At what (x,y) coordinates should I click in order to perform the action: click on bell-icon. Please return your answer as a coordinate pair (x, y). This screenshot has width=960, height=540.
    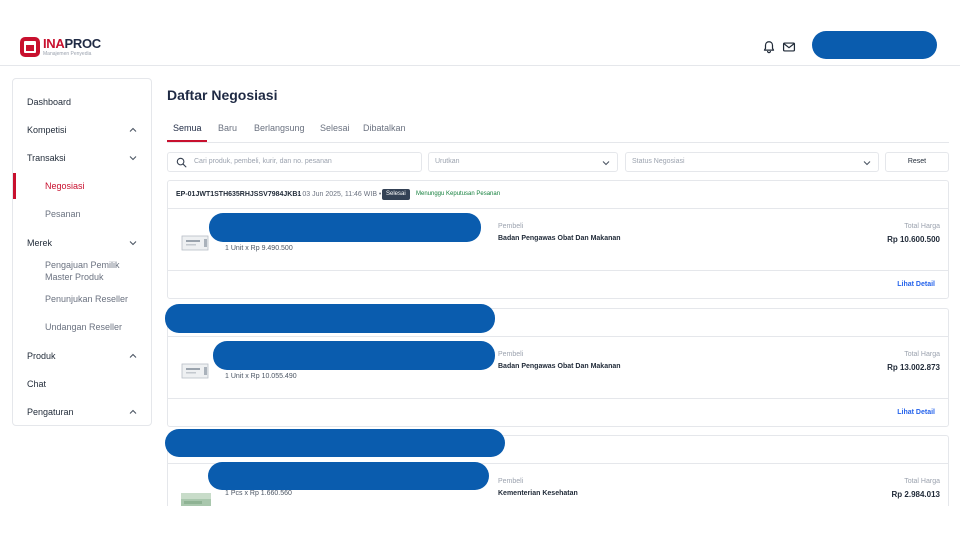
    Looking at the image, I should click on (769, 47).